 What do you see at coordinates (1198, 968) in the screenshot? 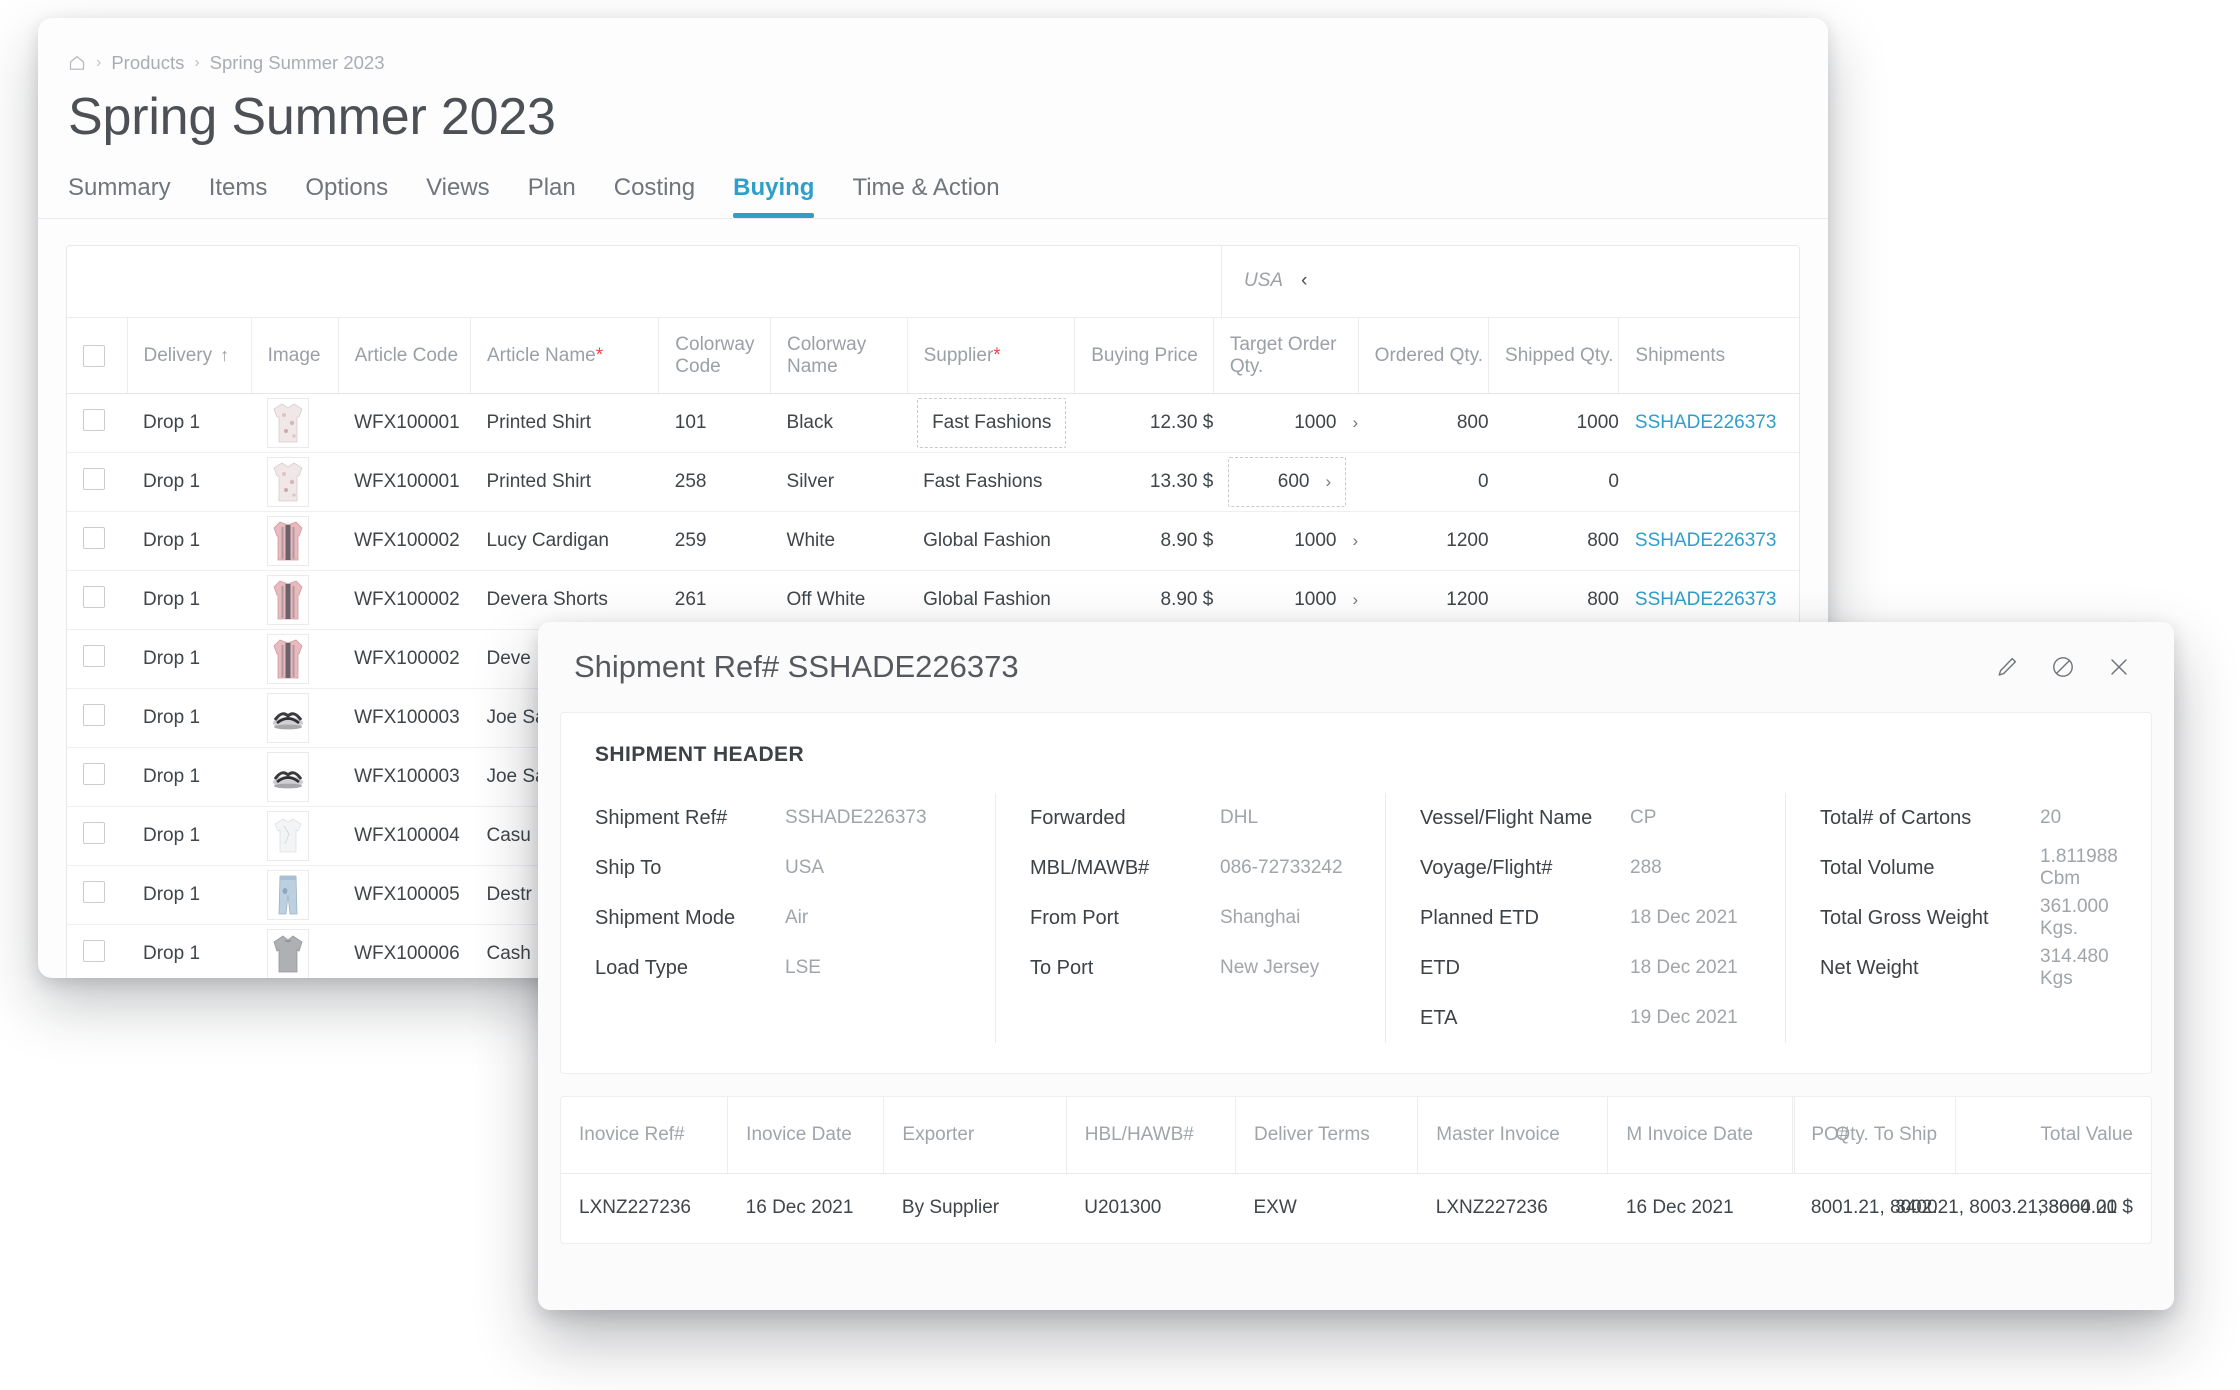
I see `shipment-field: To Port New Jersey` at bounding box center [1198, 968].